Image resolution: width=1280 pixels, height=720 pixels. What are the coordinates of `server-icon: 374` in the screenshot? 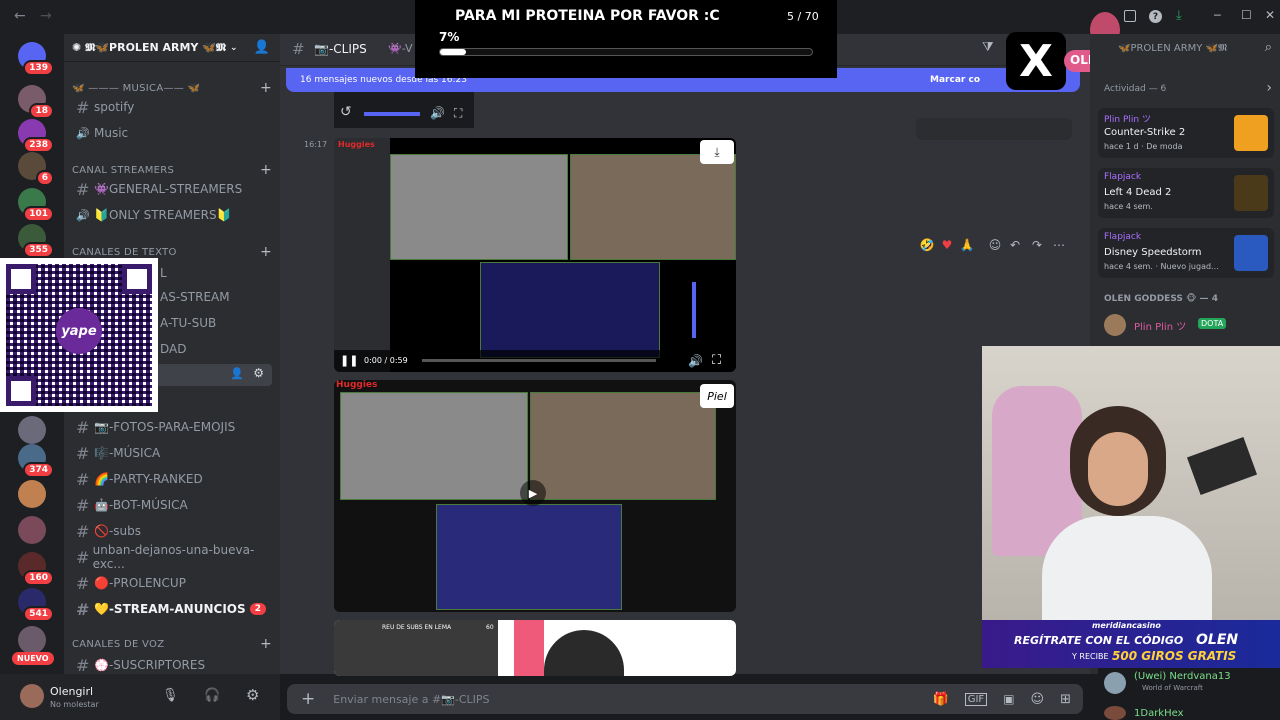 It's located at (36, 461).